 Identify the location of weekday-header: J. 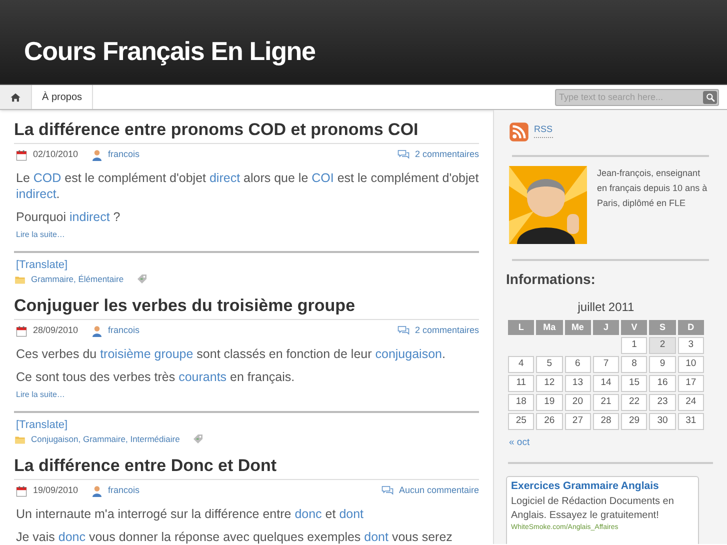
(606, 327).